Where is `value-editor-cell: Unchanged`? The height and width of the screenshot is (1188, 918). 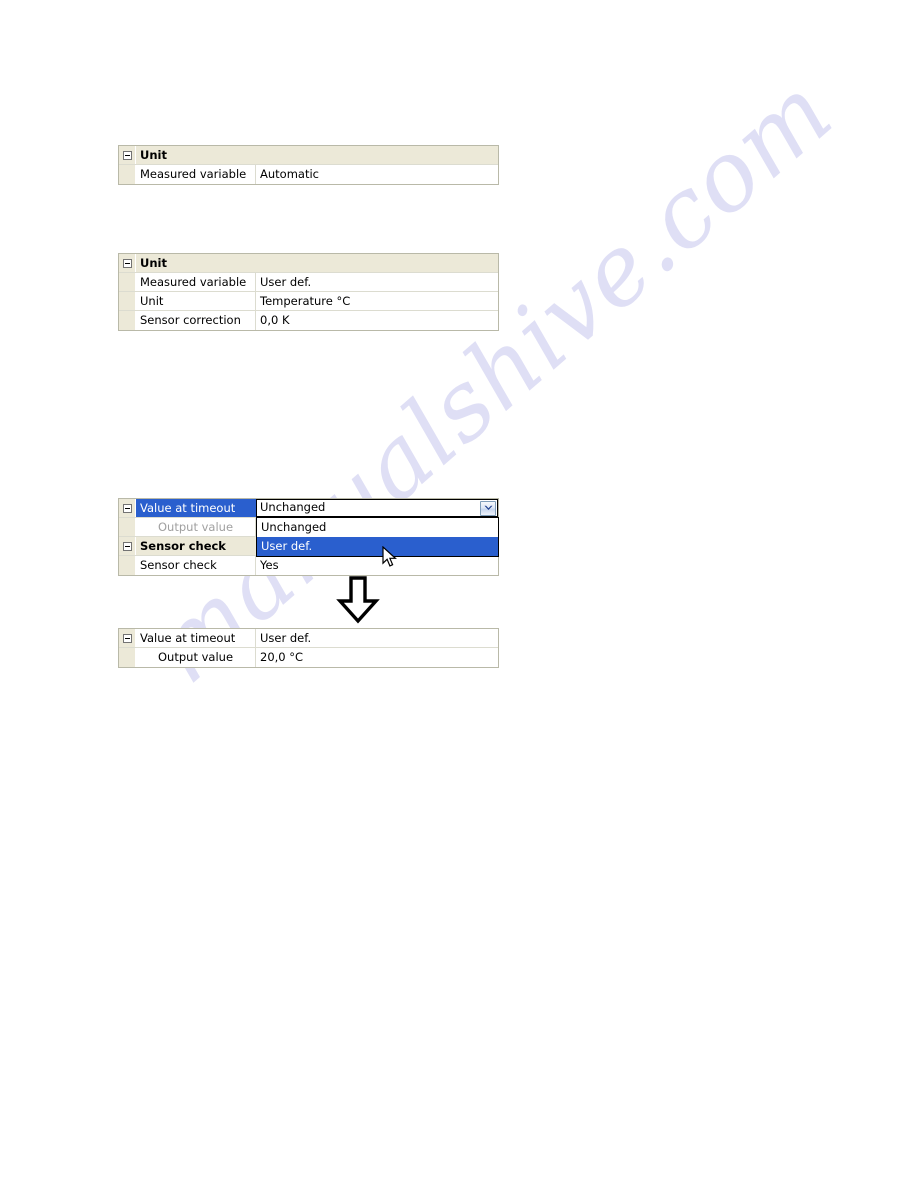 value-editor-cell: Unchanged is located at coordinates (377, 508).